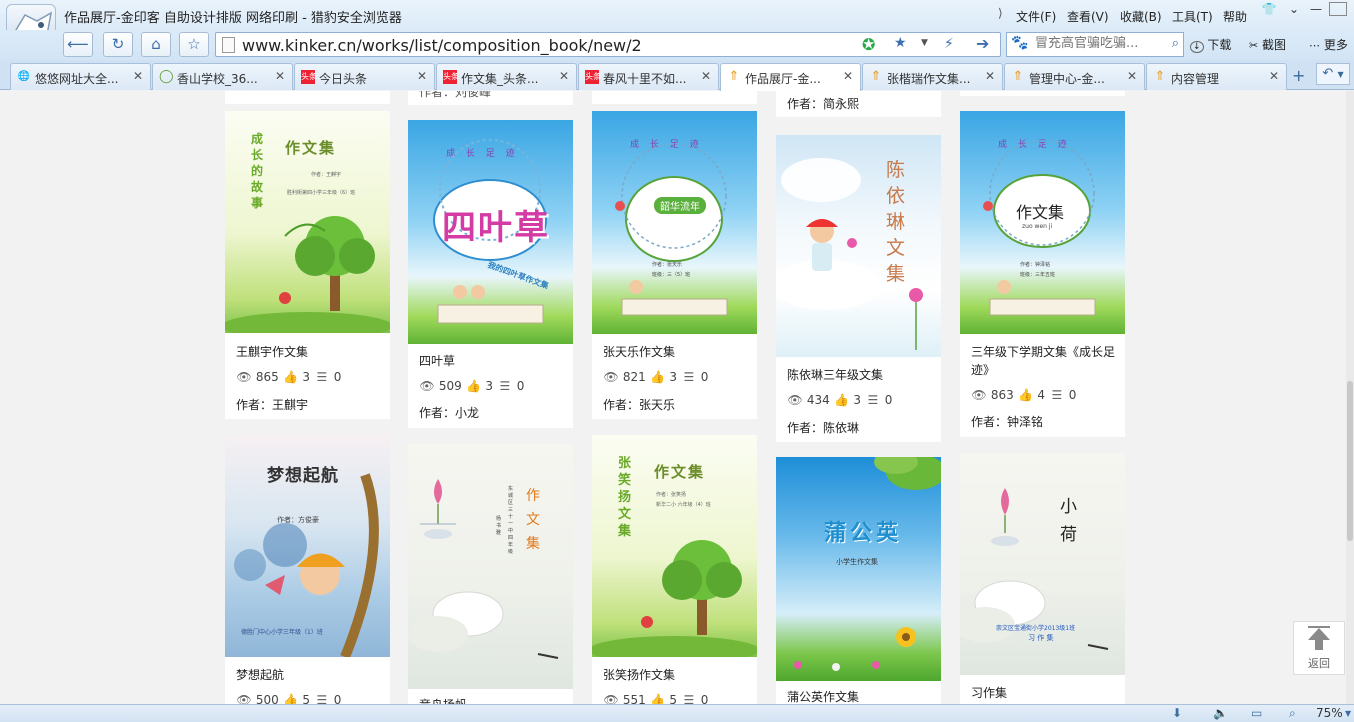  Describe the element at coordinates (1269, 9) in the screenshot. I see `skin-icon: 👕` at that location.